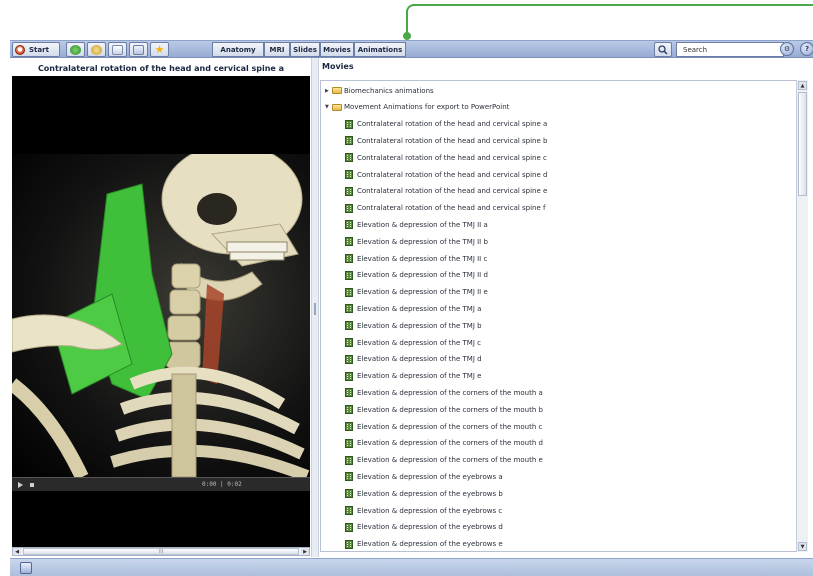  What do you see at coordinates (413, 325) in the screenshot?
I see `tree-movie-item: Elevation & depression of the TMJ b` at bounding box center [413, 325].